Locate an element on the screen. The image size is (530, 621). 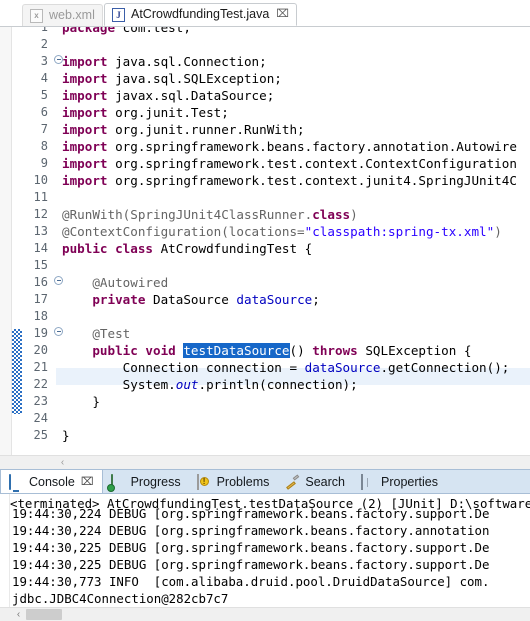
code-line: package com.test; is located at coordinates (126, 31).